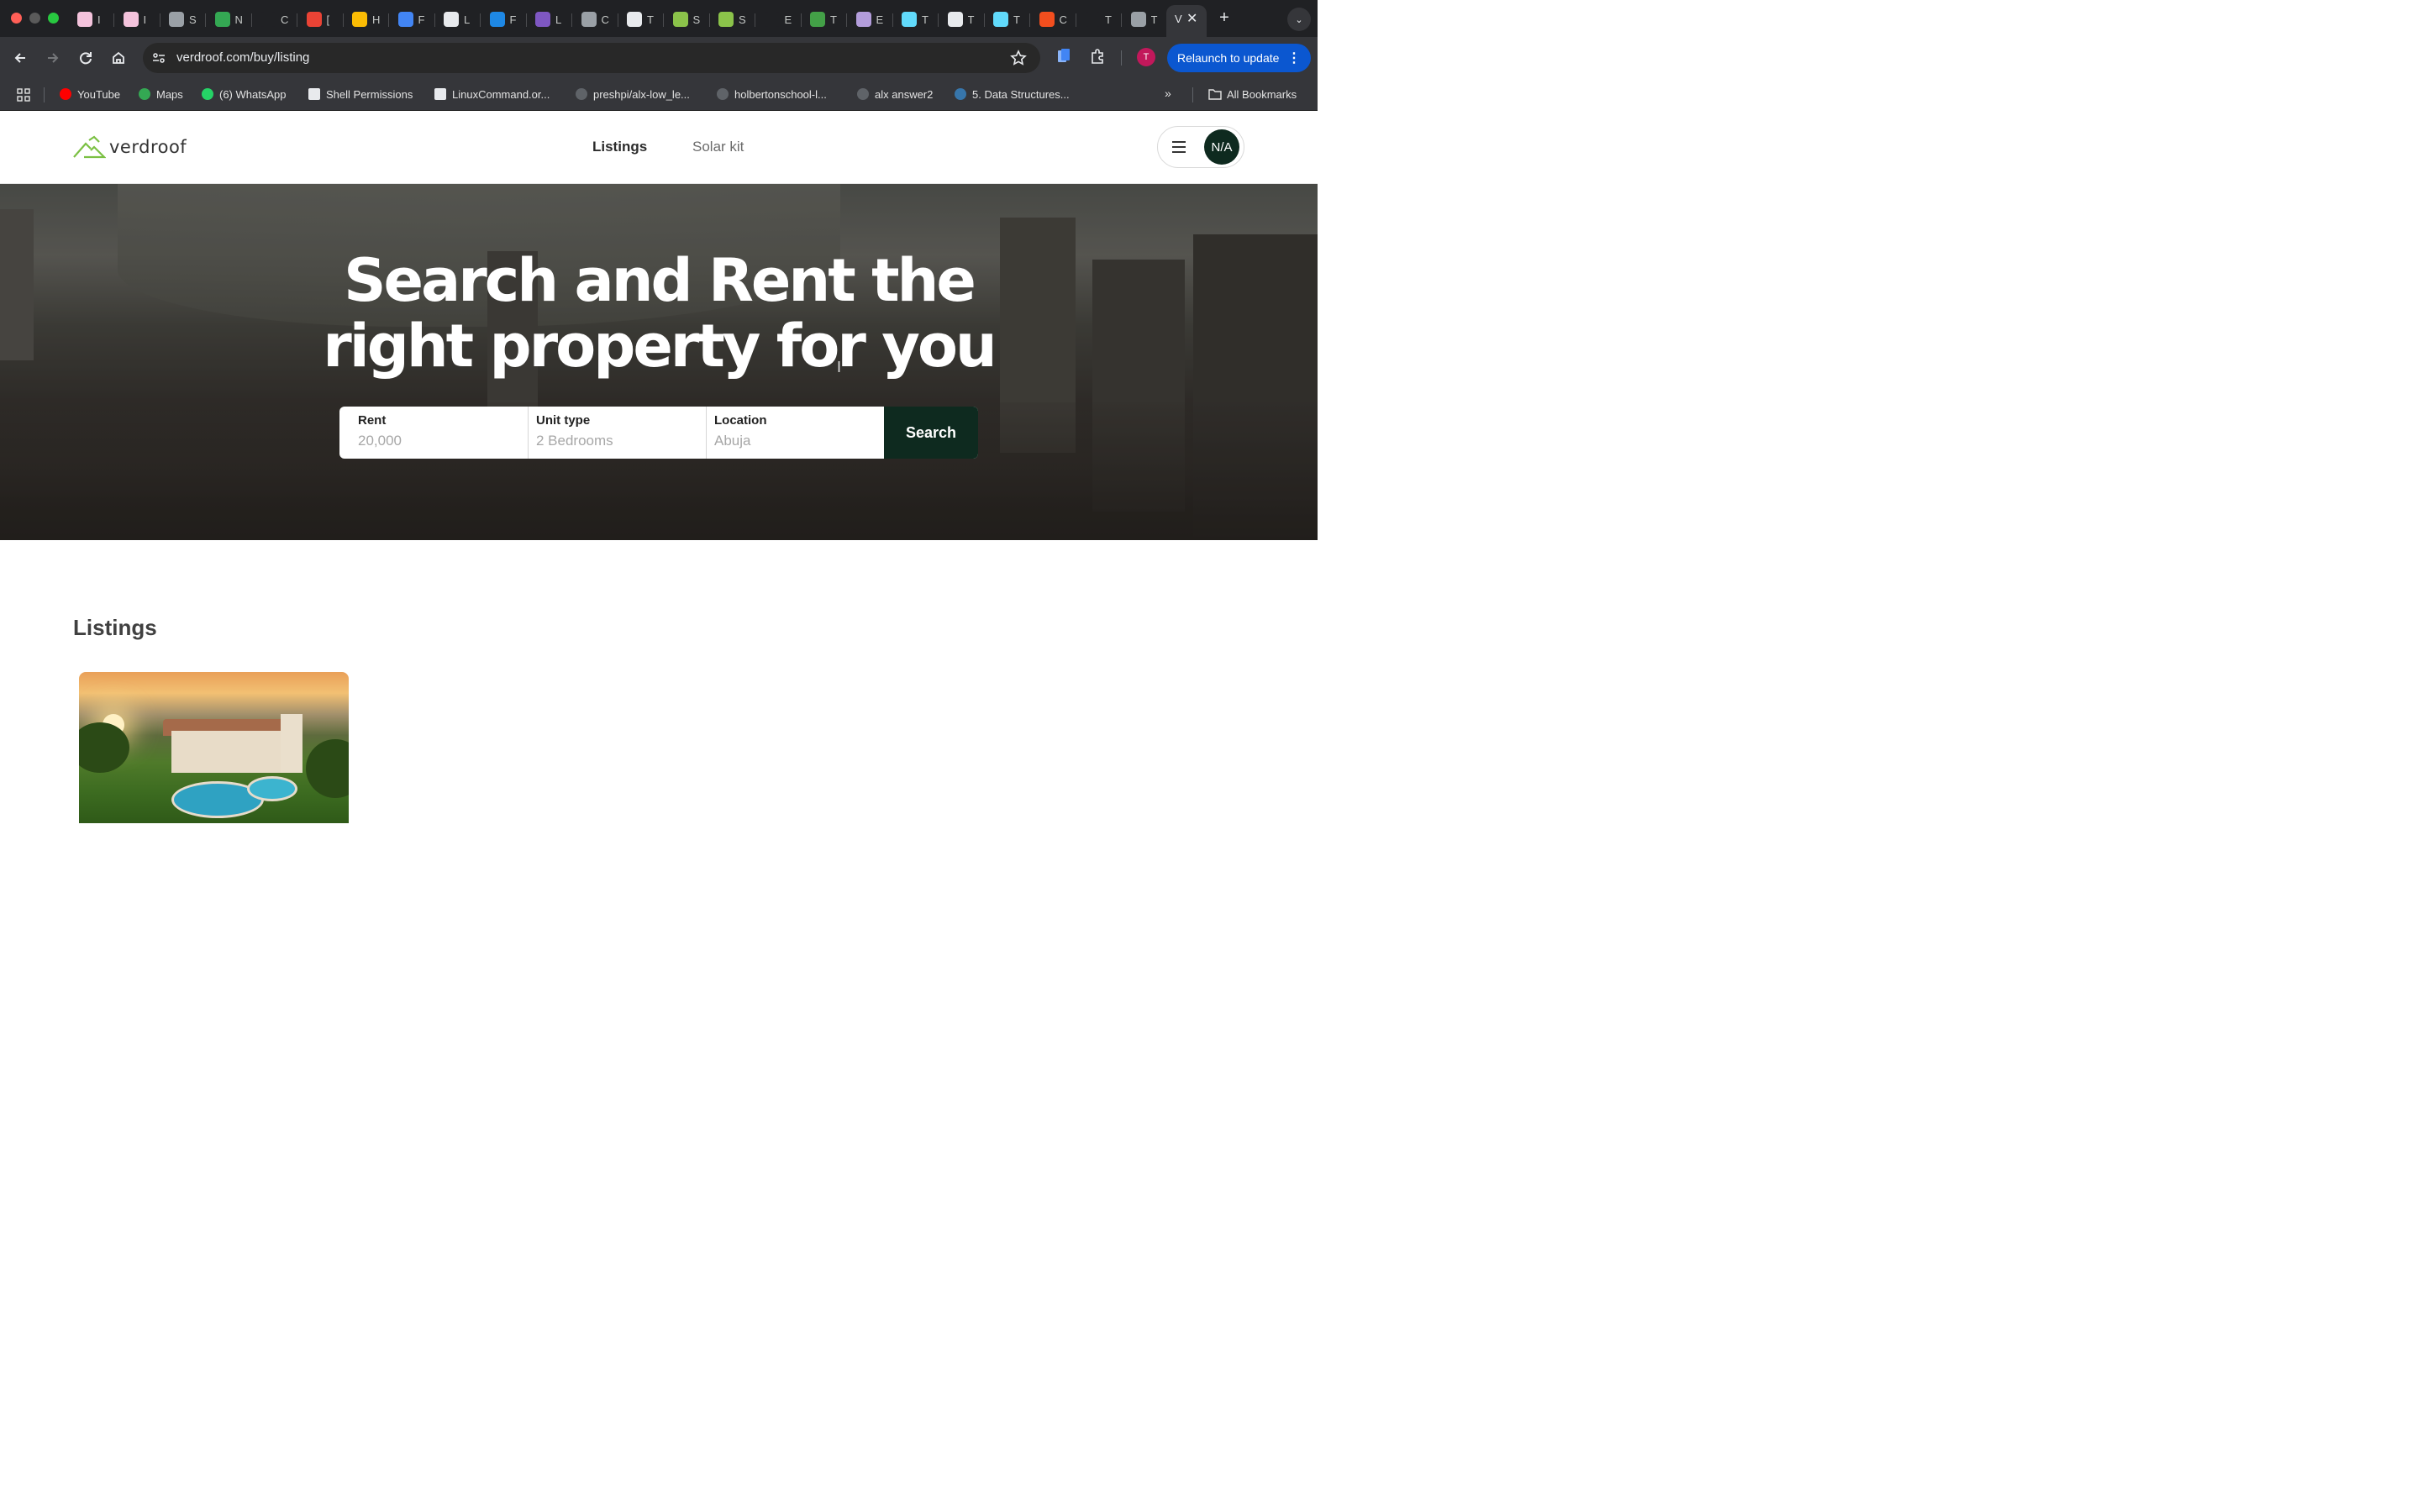  Describe the element at coordinates (16, 18) in the screenshot. I see `close-window-button` at that location.